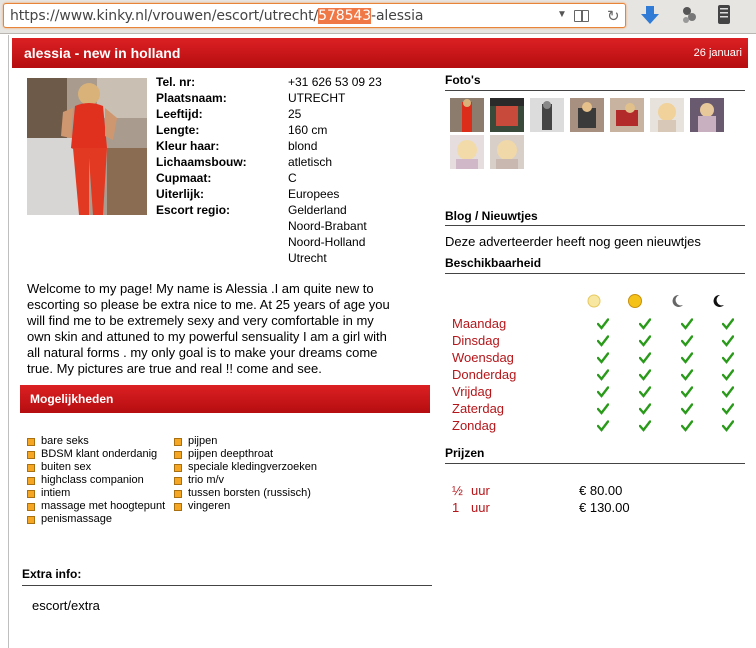 The image size is (756, 648). I want to click on profile-date: 26 januari, so click(717, 53).